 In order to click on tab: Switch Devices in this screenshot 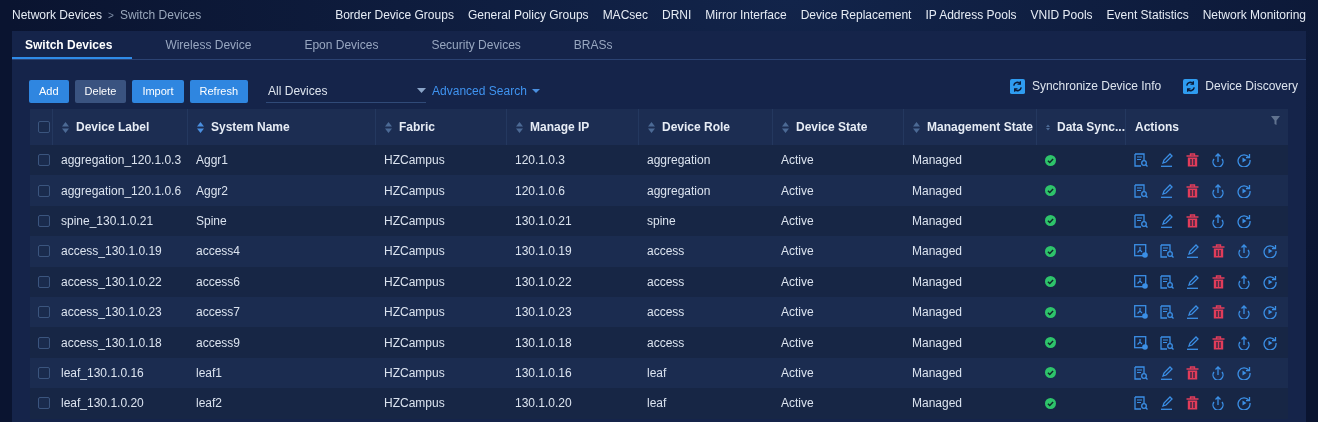, I will do `click(72, 45)`.